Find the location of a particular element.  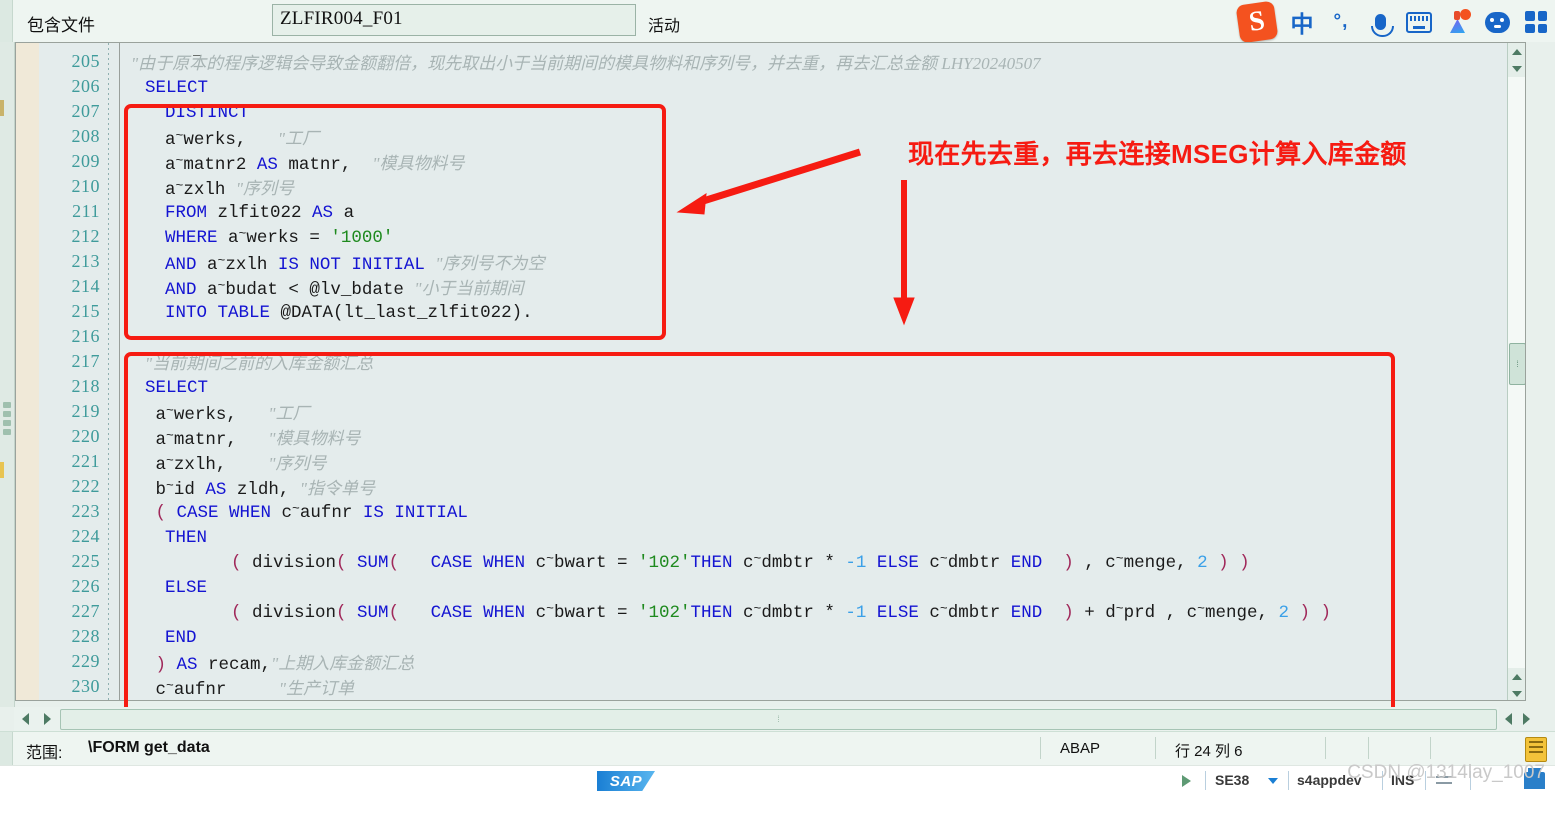

scroll-down-page-button is located at coordinates (1516, 676).